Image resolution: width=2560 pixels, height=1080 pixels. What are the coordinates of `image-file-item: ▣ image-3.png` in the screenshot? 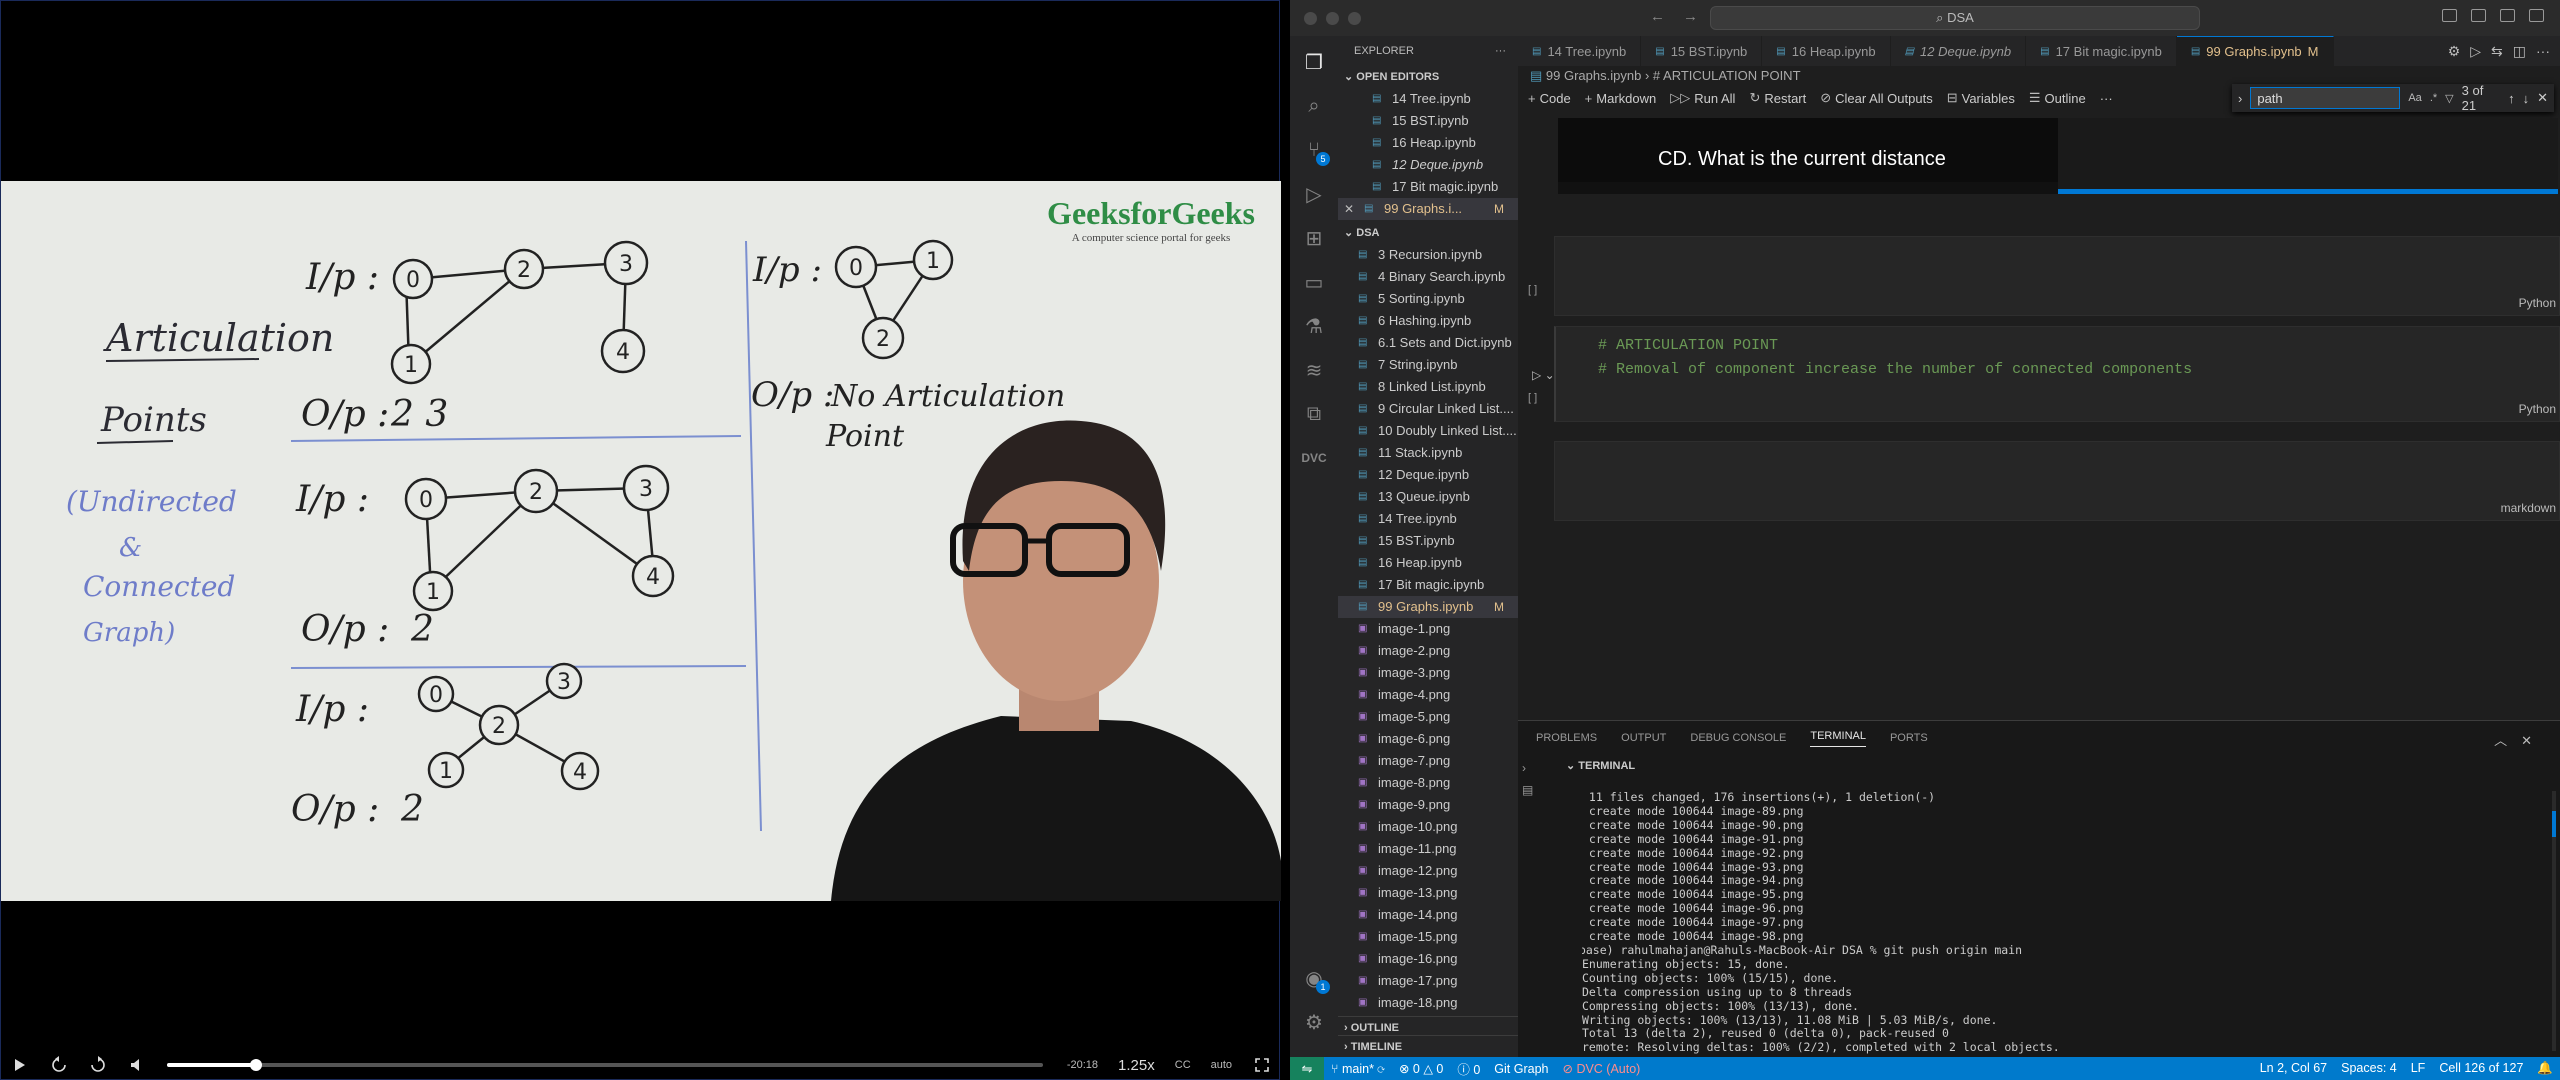 It's located at (1428, 673).